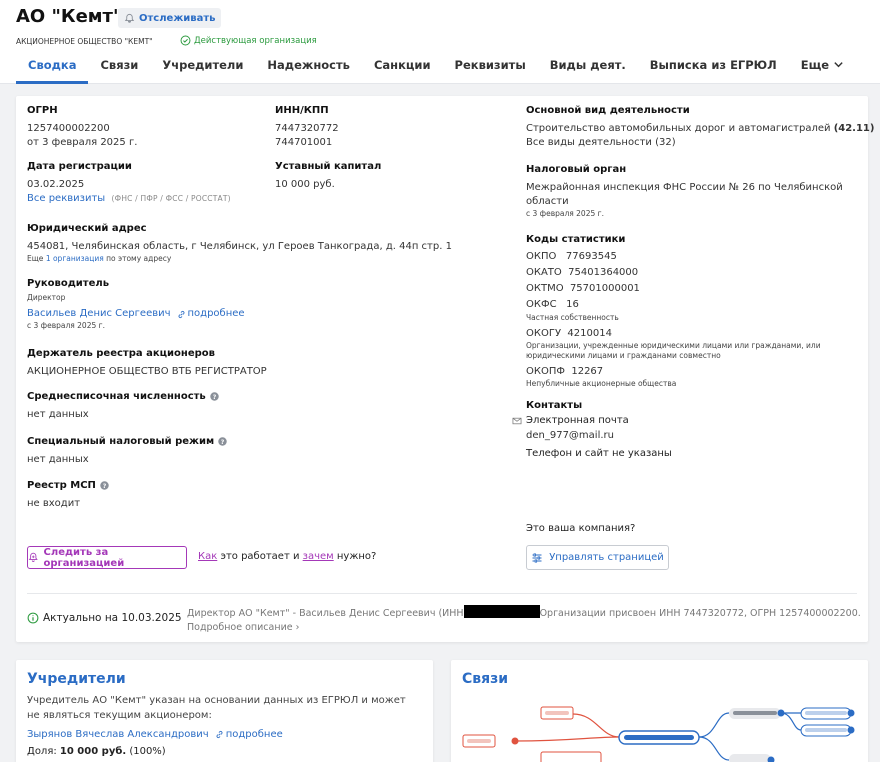 Image resolution: width=880 pixels, height=762 pixels. I want to click on okfs-note: Частная собственность, so click(572, 317).